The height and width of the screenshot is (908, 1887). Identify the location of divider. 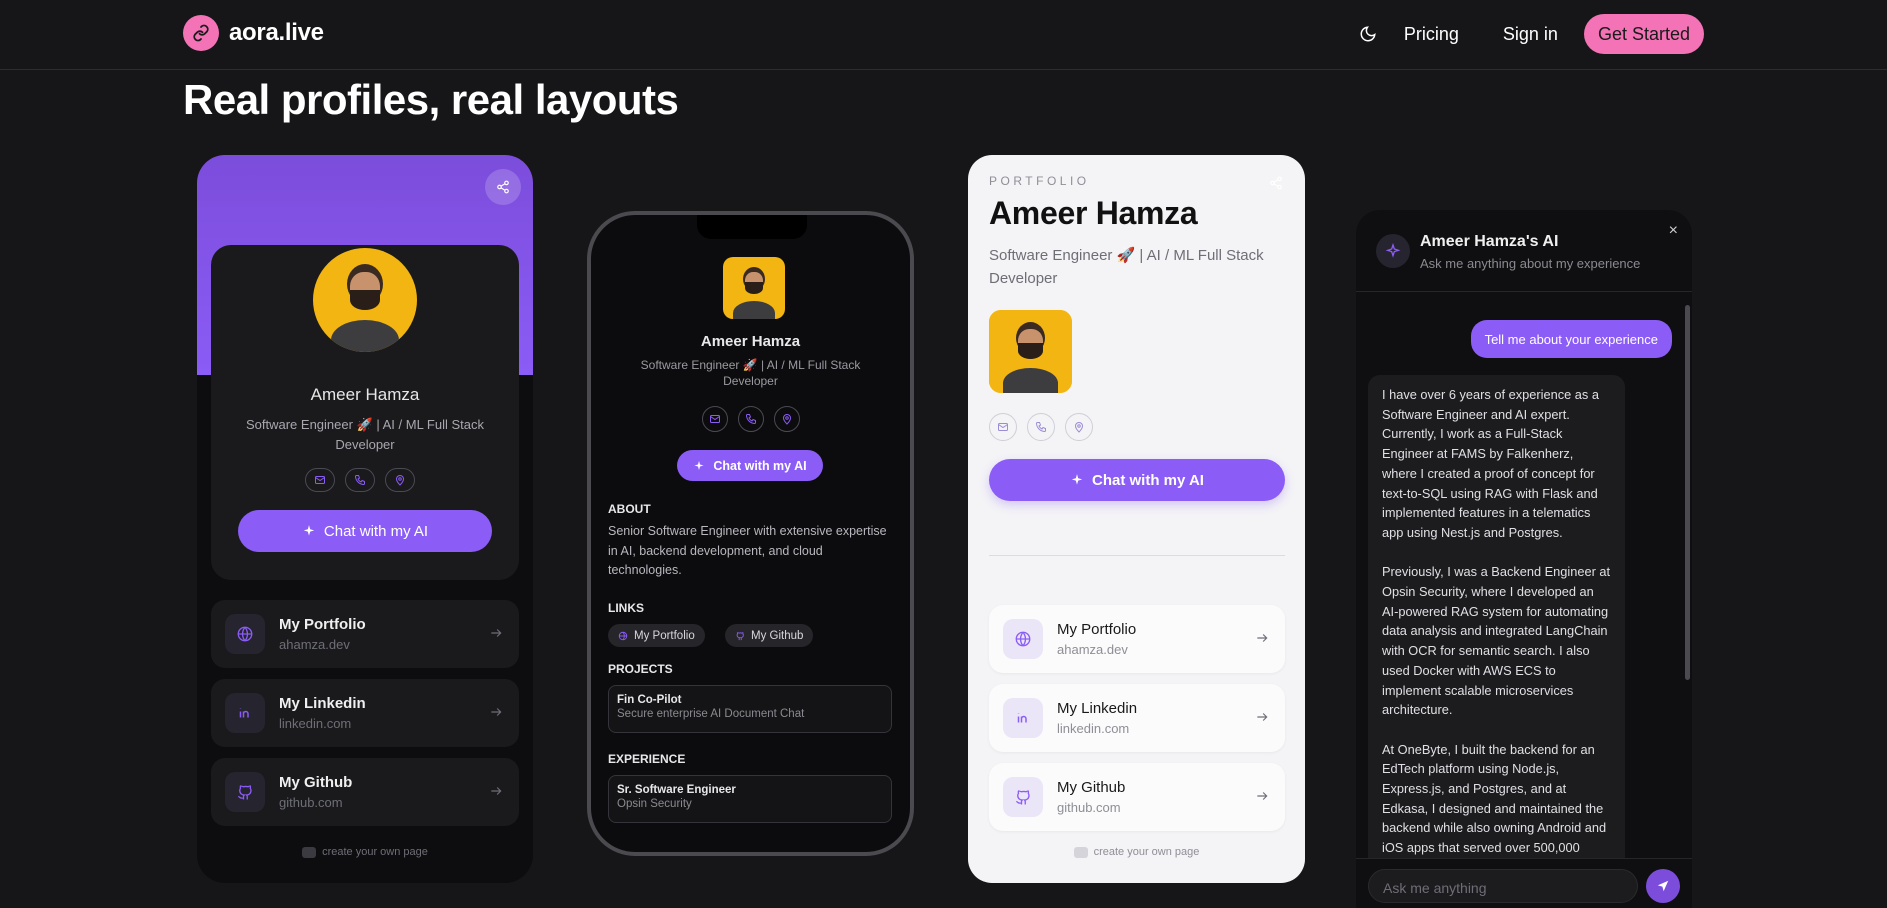
(1137, 555).